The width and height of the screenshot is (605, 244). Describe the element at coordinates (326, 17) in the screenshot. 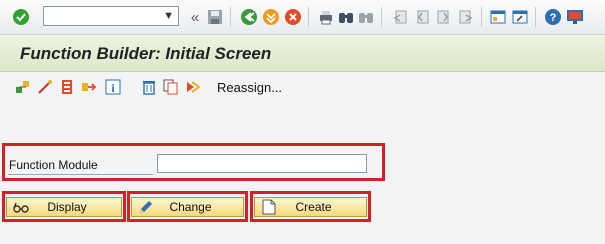

I see `print-icon` at that location.